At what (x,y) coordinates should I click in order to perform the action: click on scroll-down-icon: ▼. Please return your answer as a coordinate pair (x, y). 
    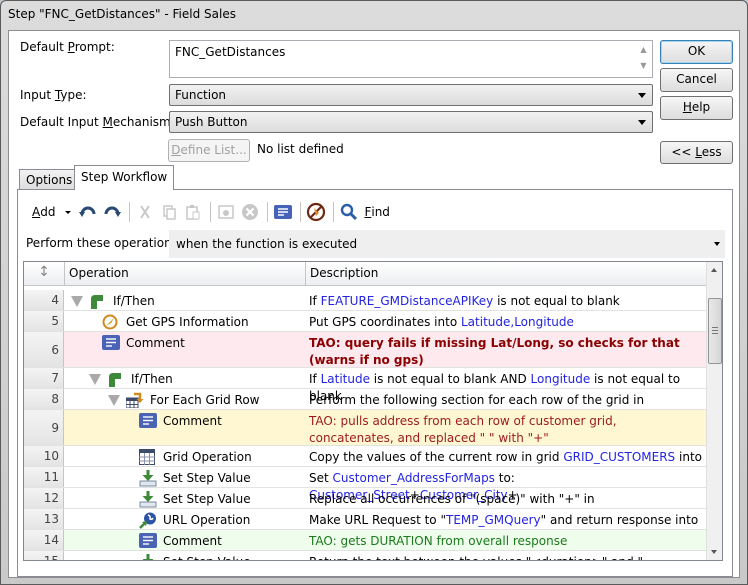
    Looking at the image, I should click on (643, 66).